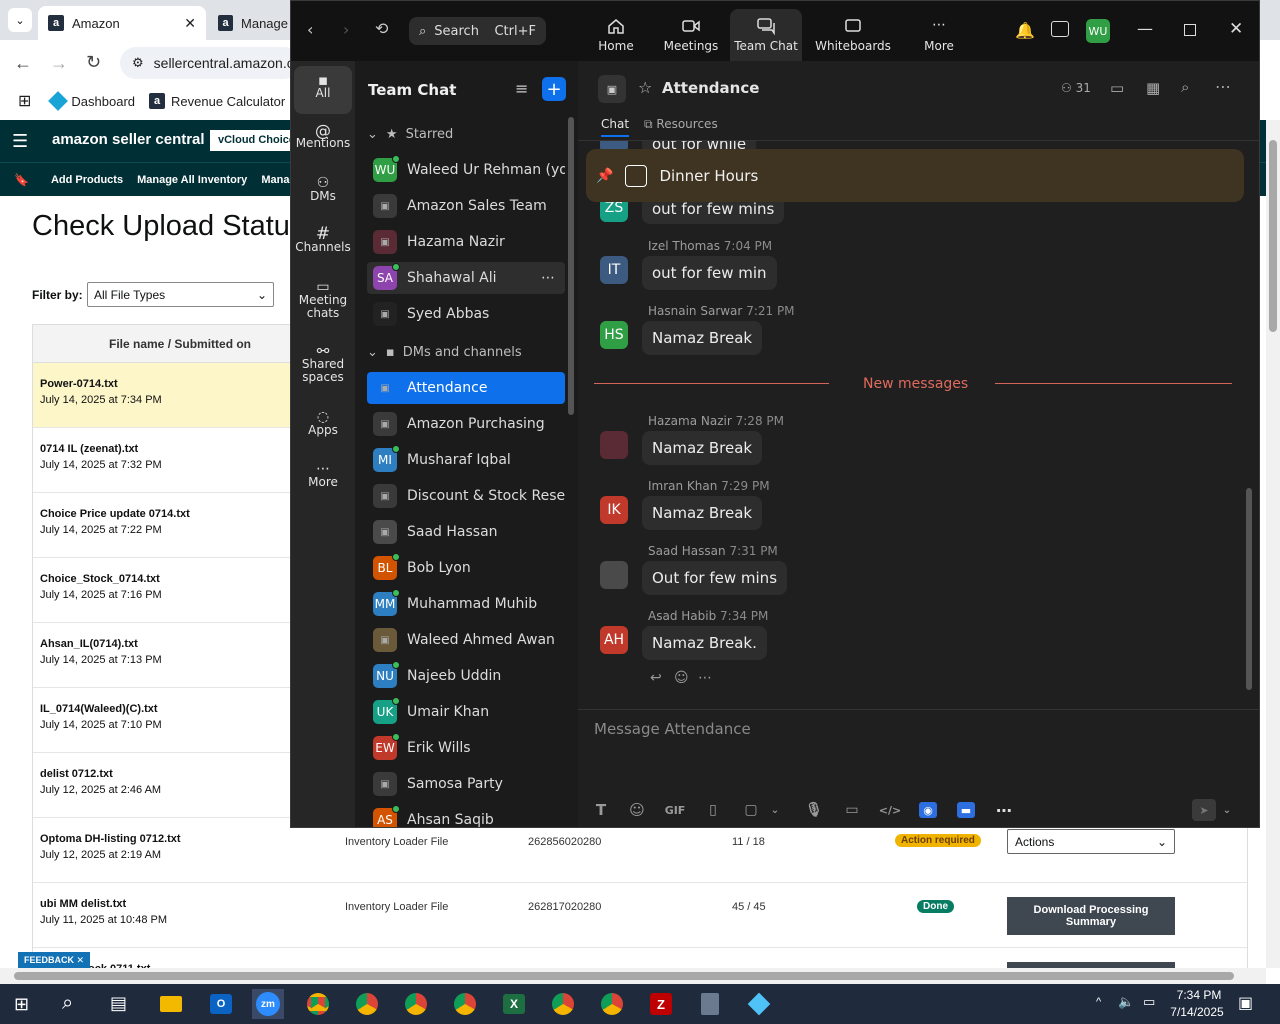 The image size is (1280, 1024). What do you see at coordinates (661, 1004) in the screenshot?
I see `filezilla-icon: Z` at bounding box center [661, 1004].